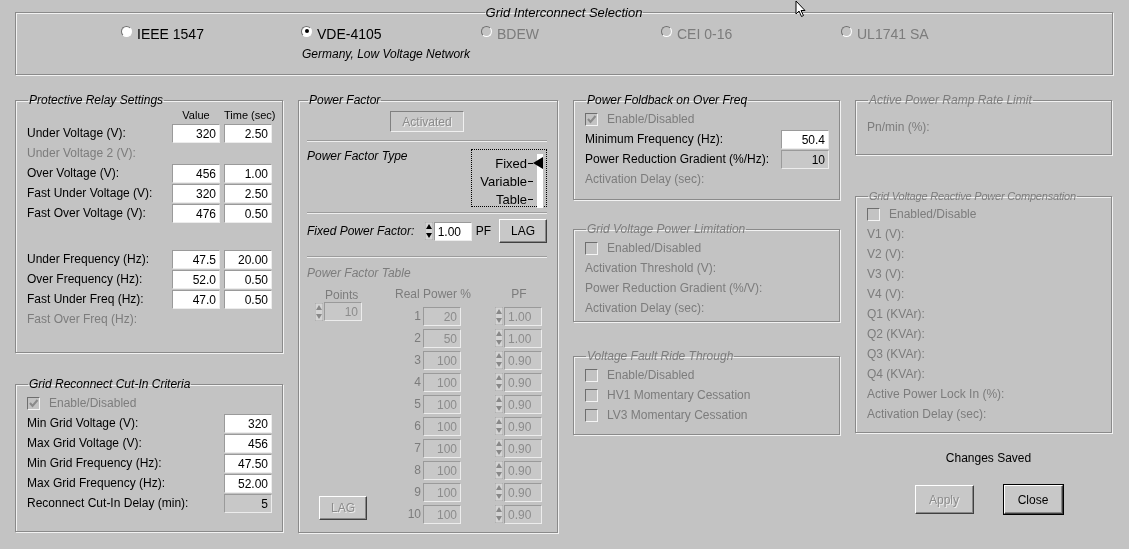 This screenshot has height=549, width=1129. Describe the element at coordinates (655, 139) in the screenshot. I see `field-label: Minimum Frequency (Hz):` at that location.